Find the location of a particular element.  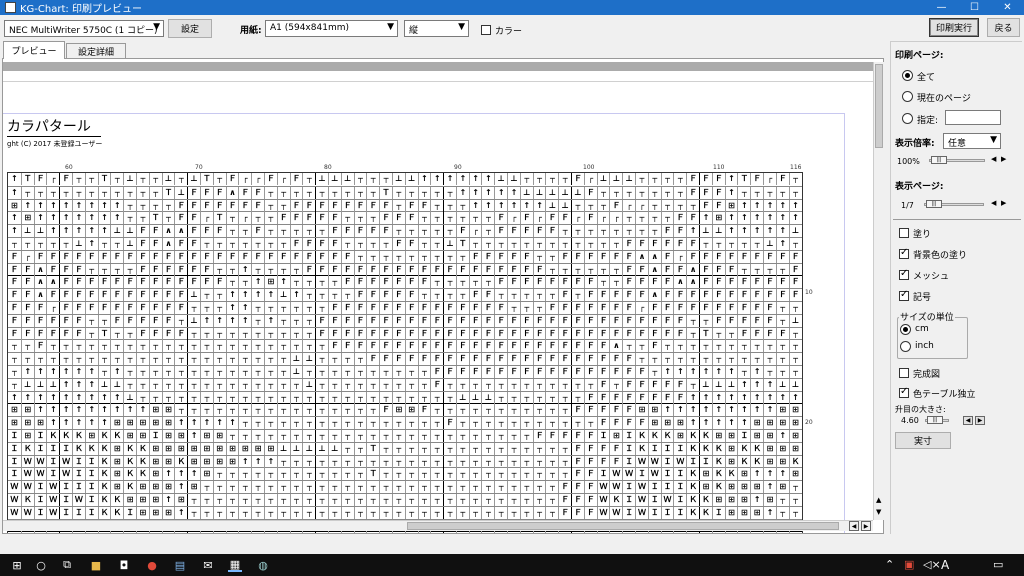

radio-inch is located at coordinates (905, 346).